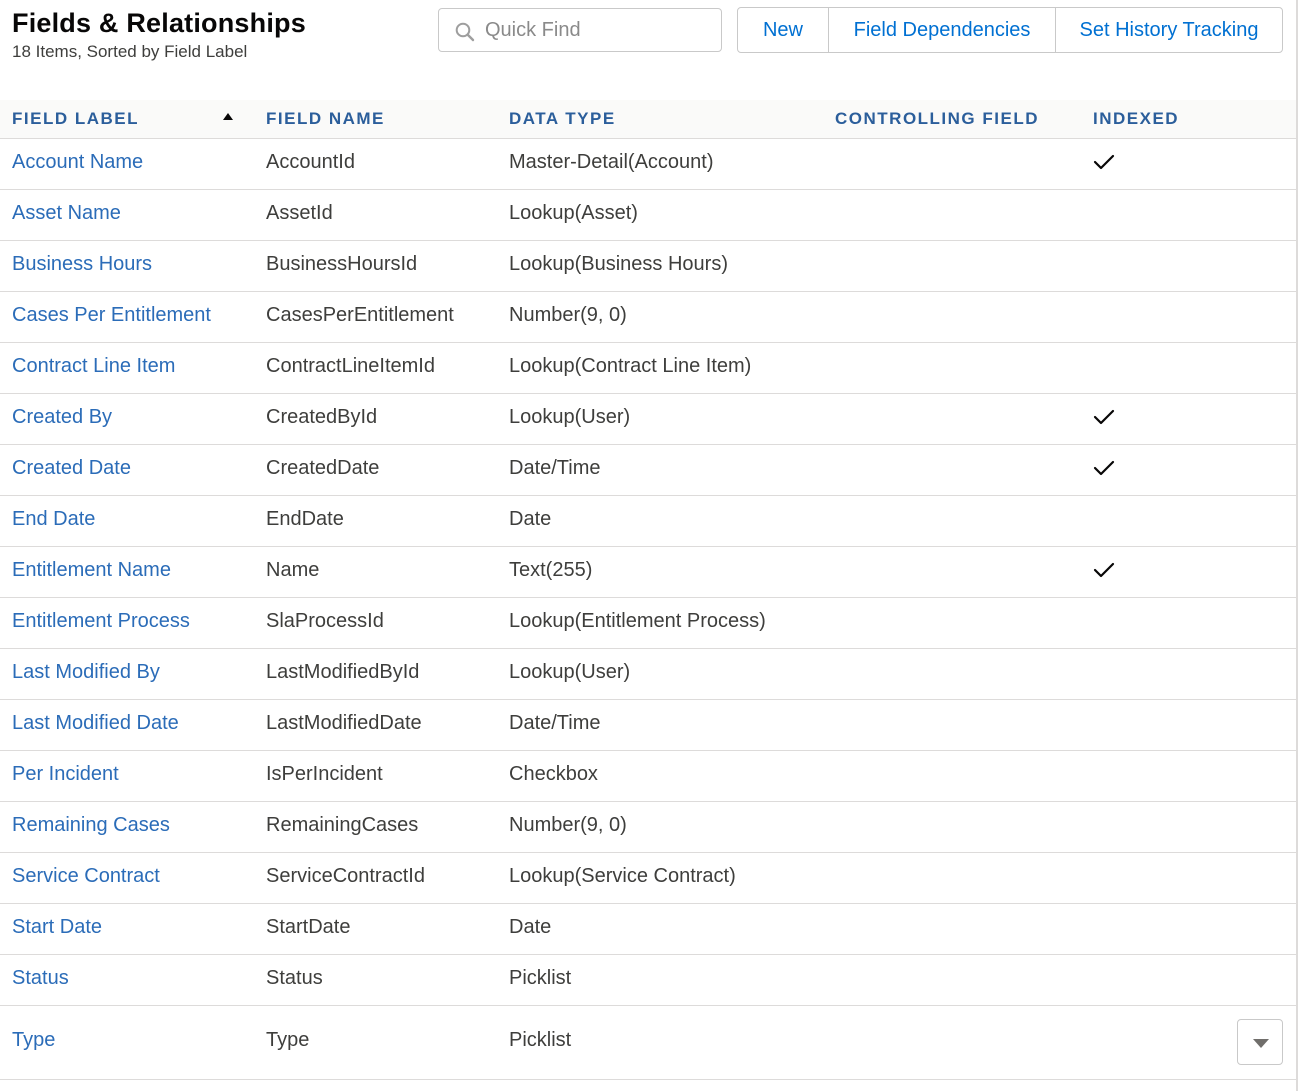  I want to click on field-label-link: Account Name, so click(77, 162).